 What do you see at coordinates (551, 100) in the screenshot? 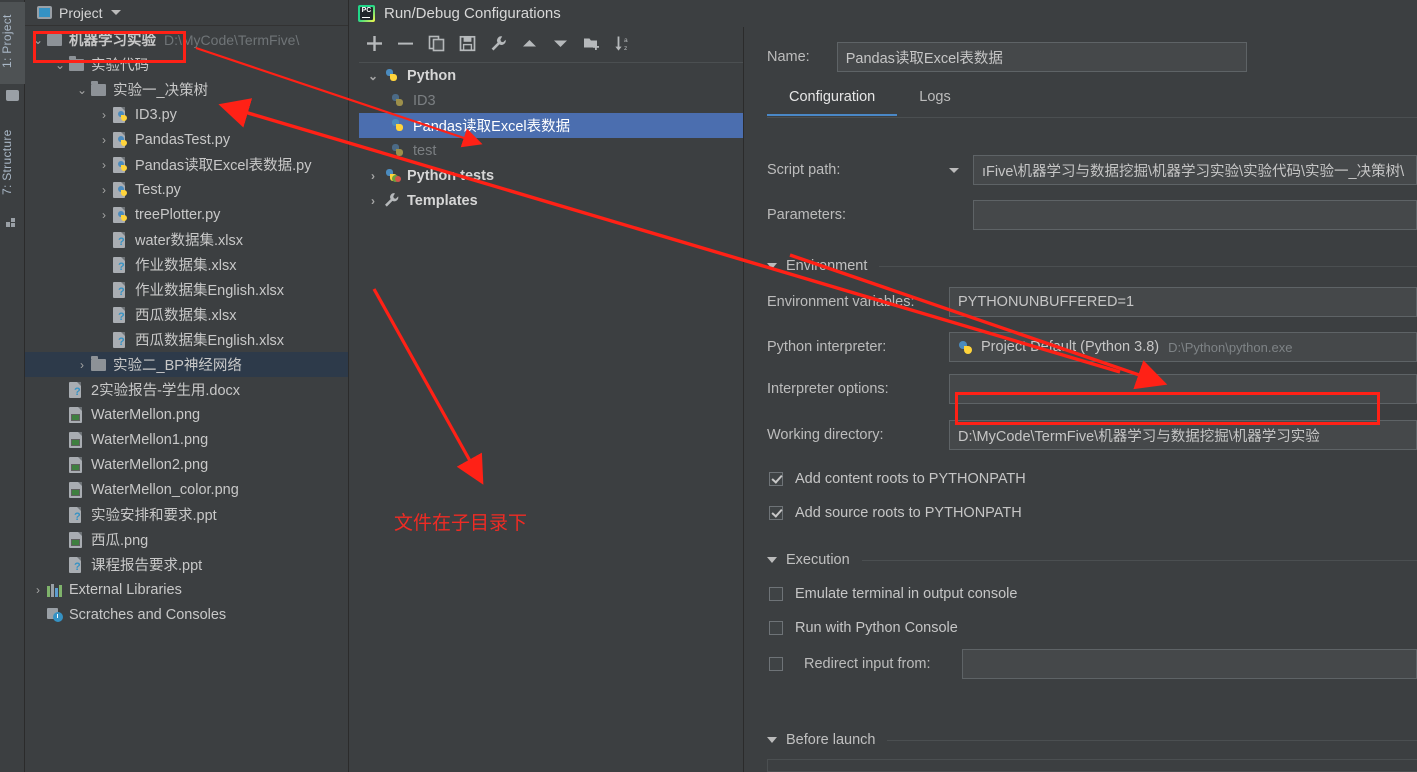
I see `configuration-tree-row: ›ID3` at bounding box center [551, 100].